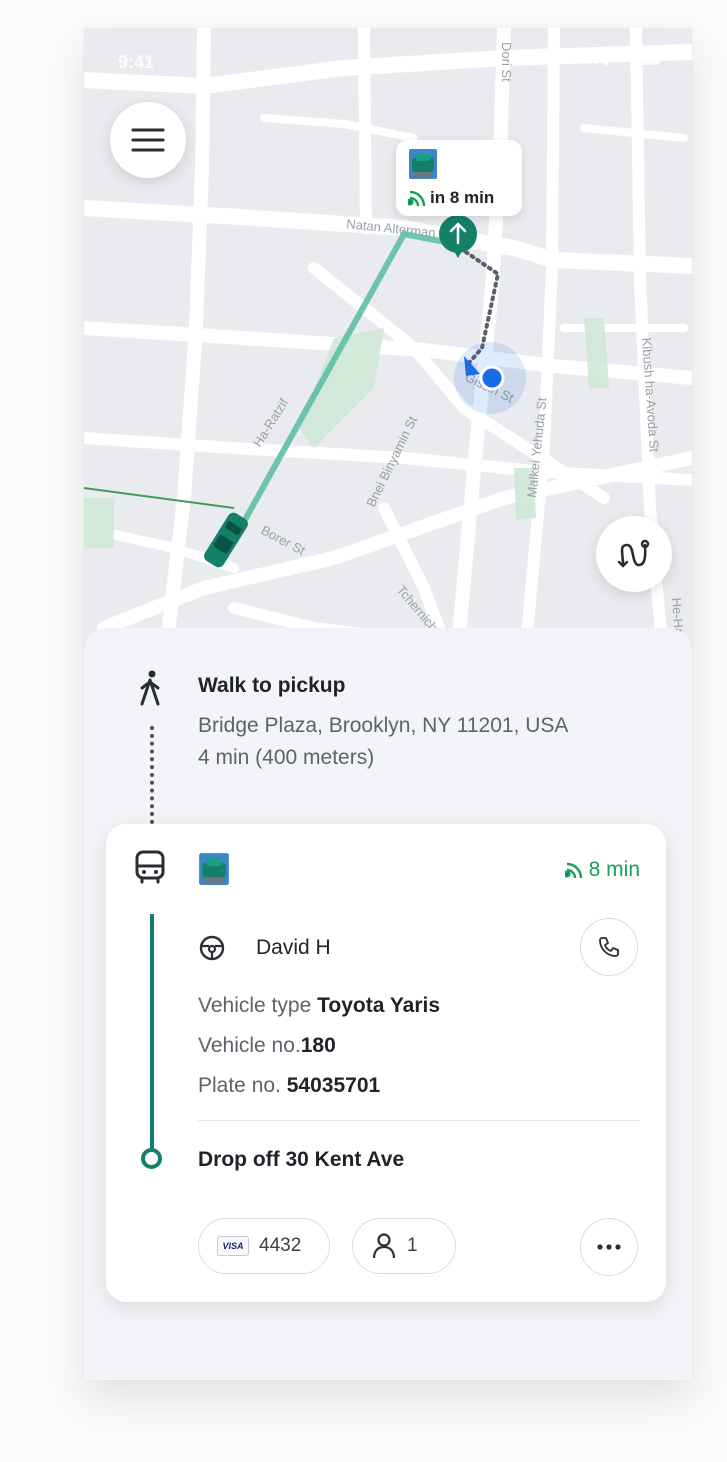 This screenshot has height=1462, width=727. Describe the element at coordinates (233, 1246) in the screenshot. I see `visa-card-icon: VISA` at that location.